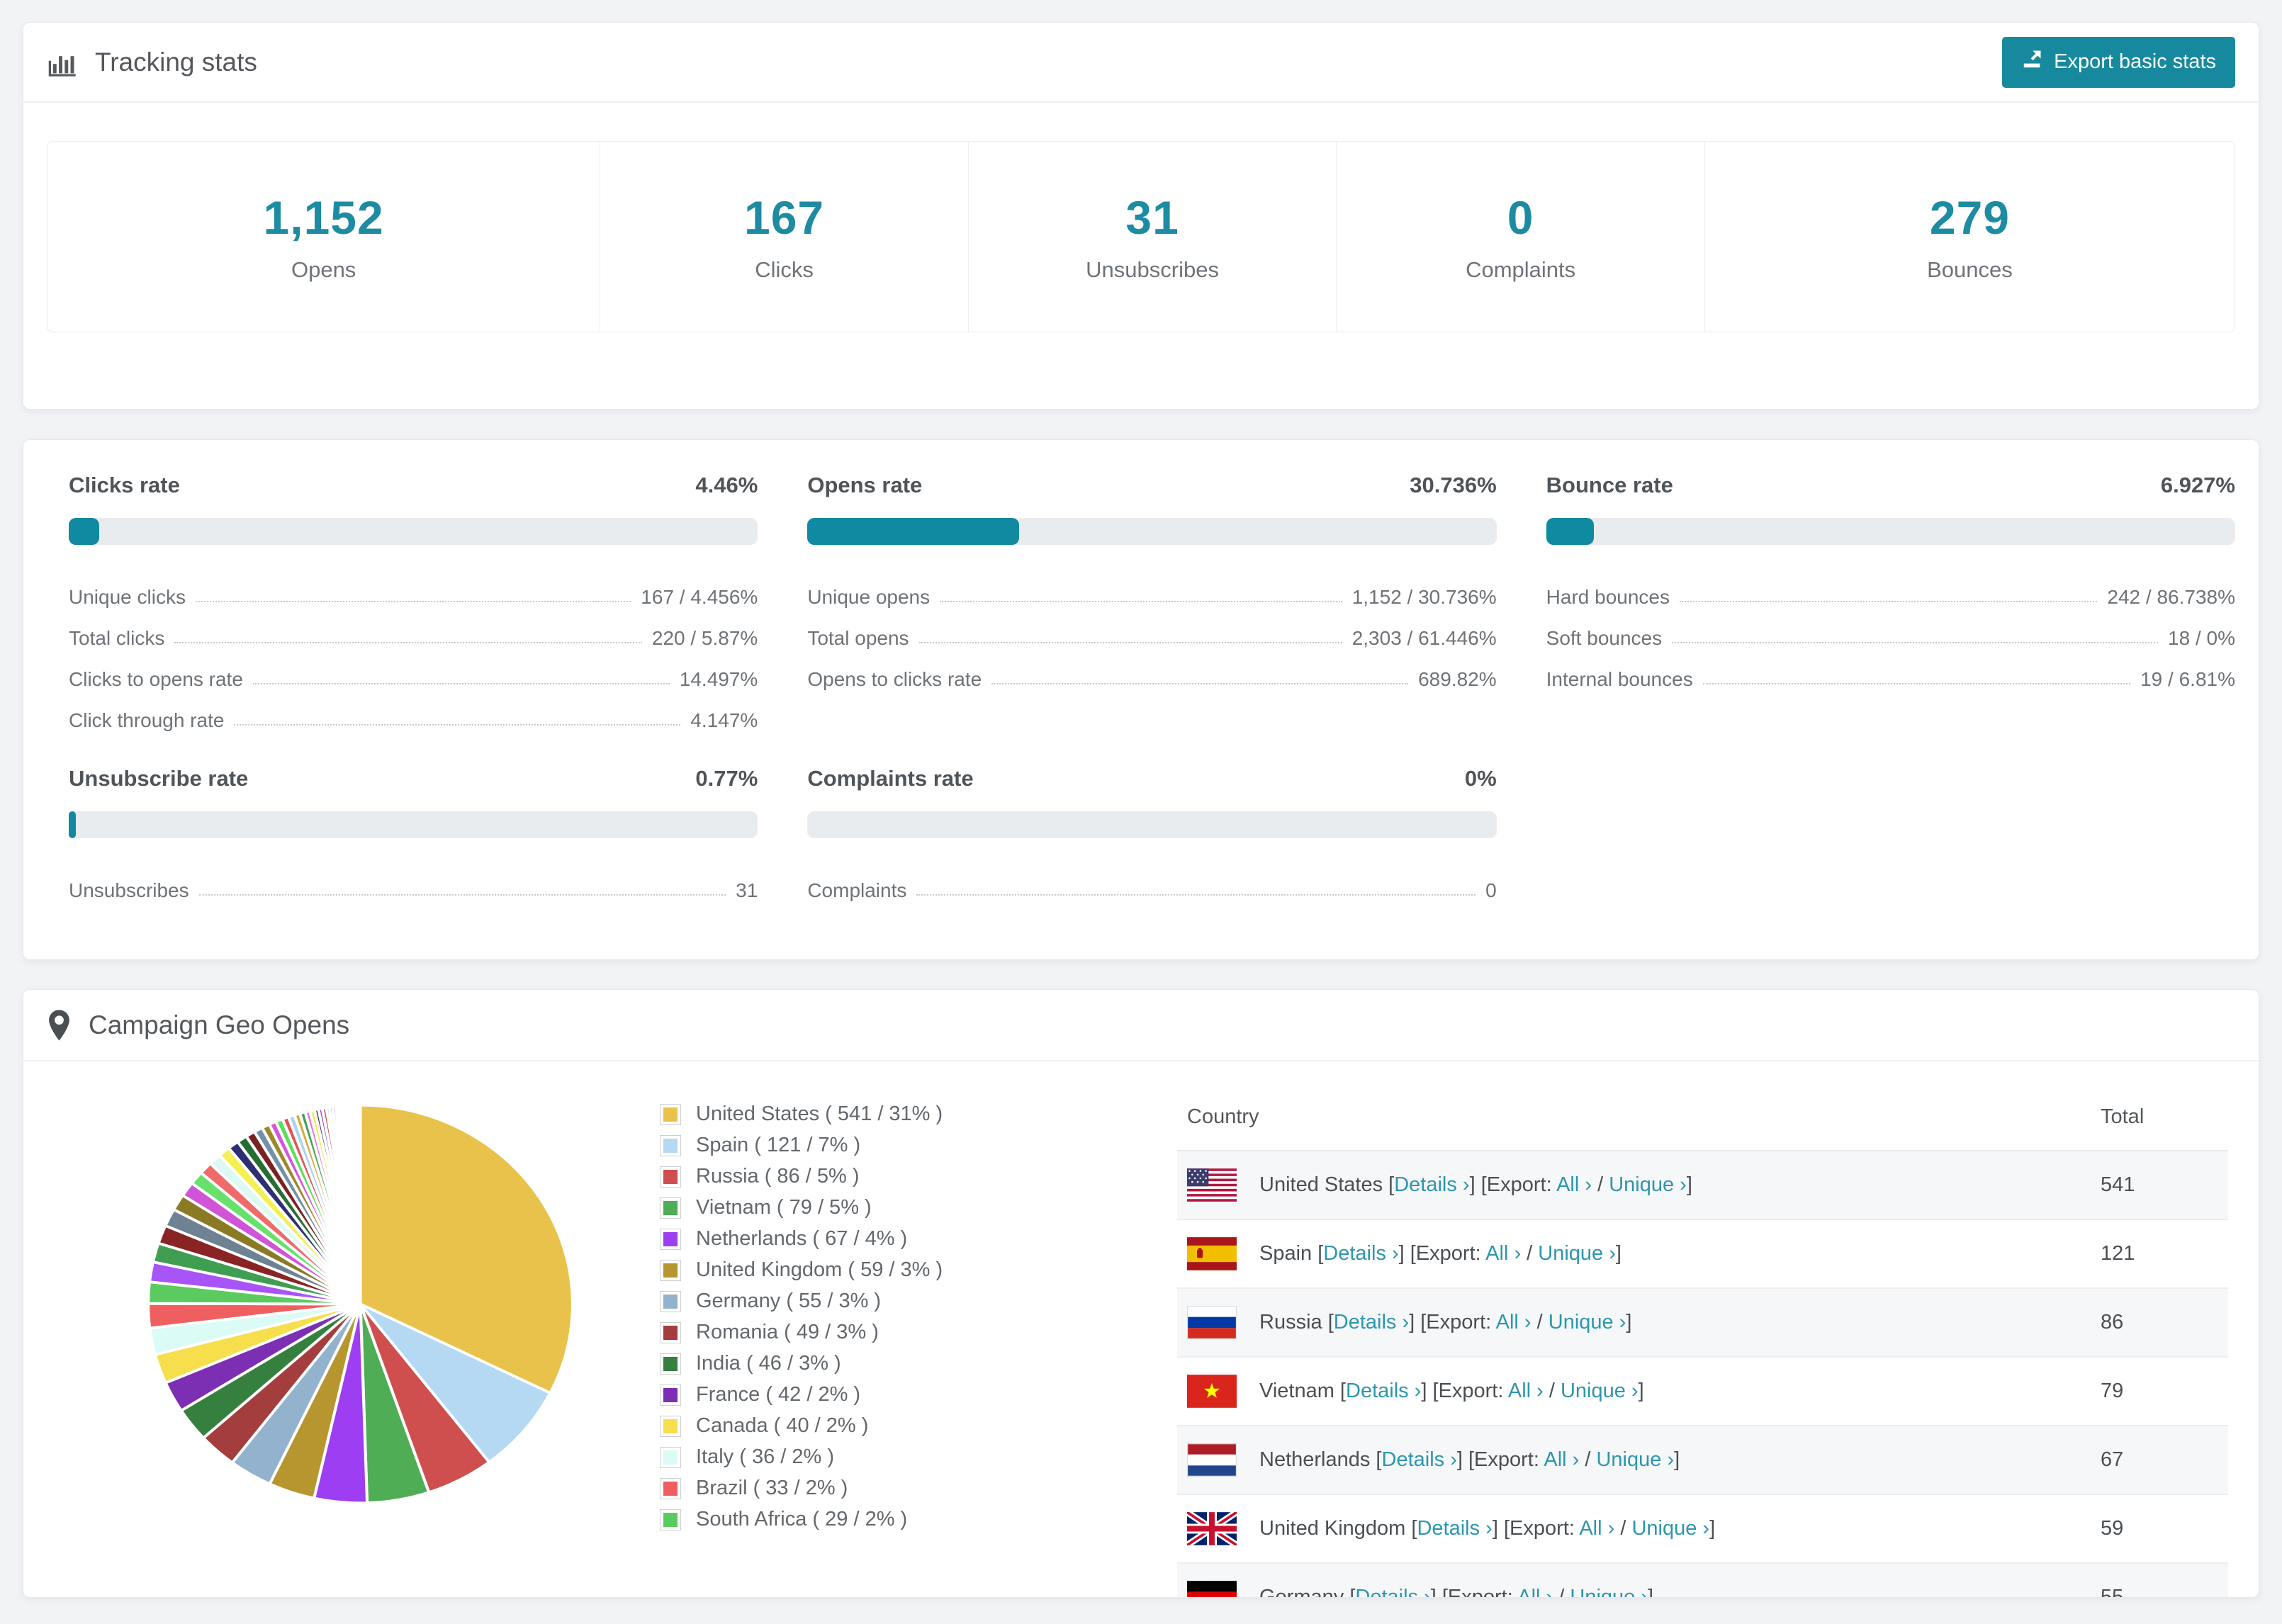  What do you see at coordinates (784, 217) in the screenshot?
I see `stat-value: 167` at bounding box center [784, 217].